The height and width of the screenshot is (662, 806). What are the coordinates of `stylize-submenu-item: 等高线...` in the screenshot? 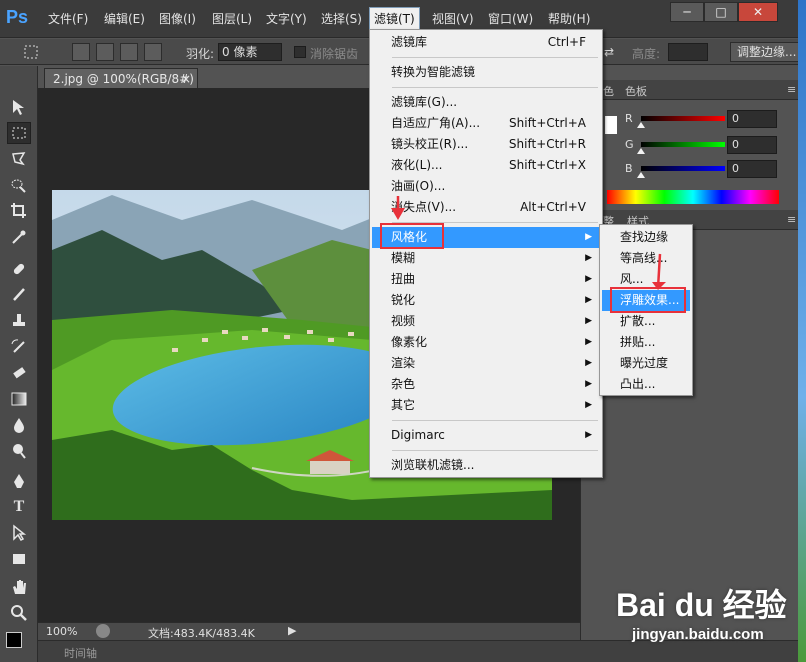 It's located at (646, 258).